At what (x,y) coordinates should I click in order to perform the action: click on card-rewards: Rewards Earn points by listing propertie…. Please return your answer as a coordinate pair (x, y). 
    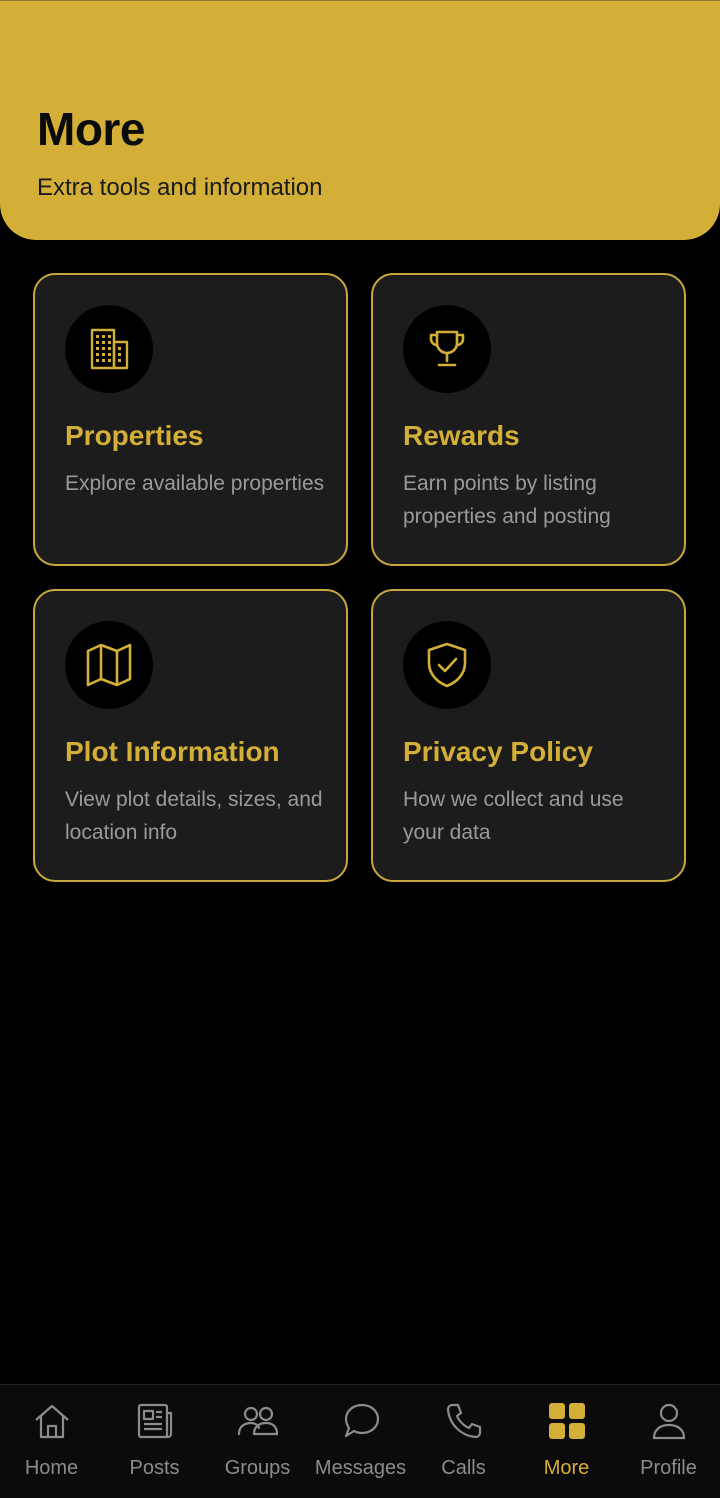
    Looking at the image, I should click on (528, 419).